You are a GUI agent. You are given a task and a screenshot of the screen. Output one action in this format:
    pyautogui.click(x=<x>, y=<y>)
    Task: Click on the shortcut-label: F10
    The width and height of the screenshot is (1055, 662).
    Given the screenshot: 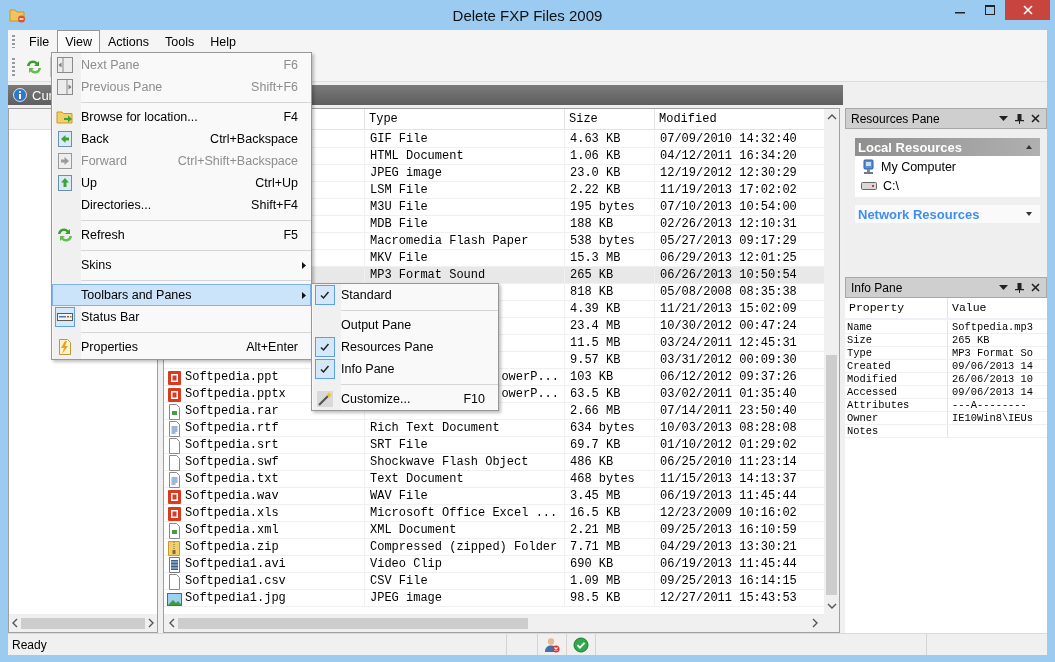 What is the action you would take?
    pyautogui.click(x=474, y=399)
    